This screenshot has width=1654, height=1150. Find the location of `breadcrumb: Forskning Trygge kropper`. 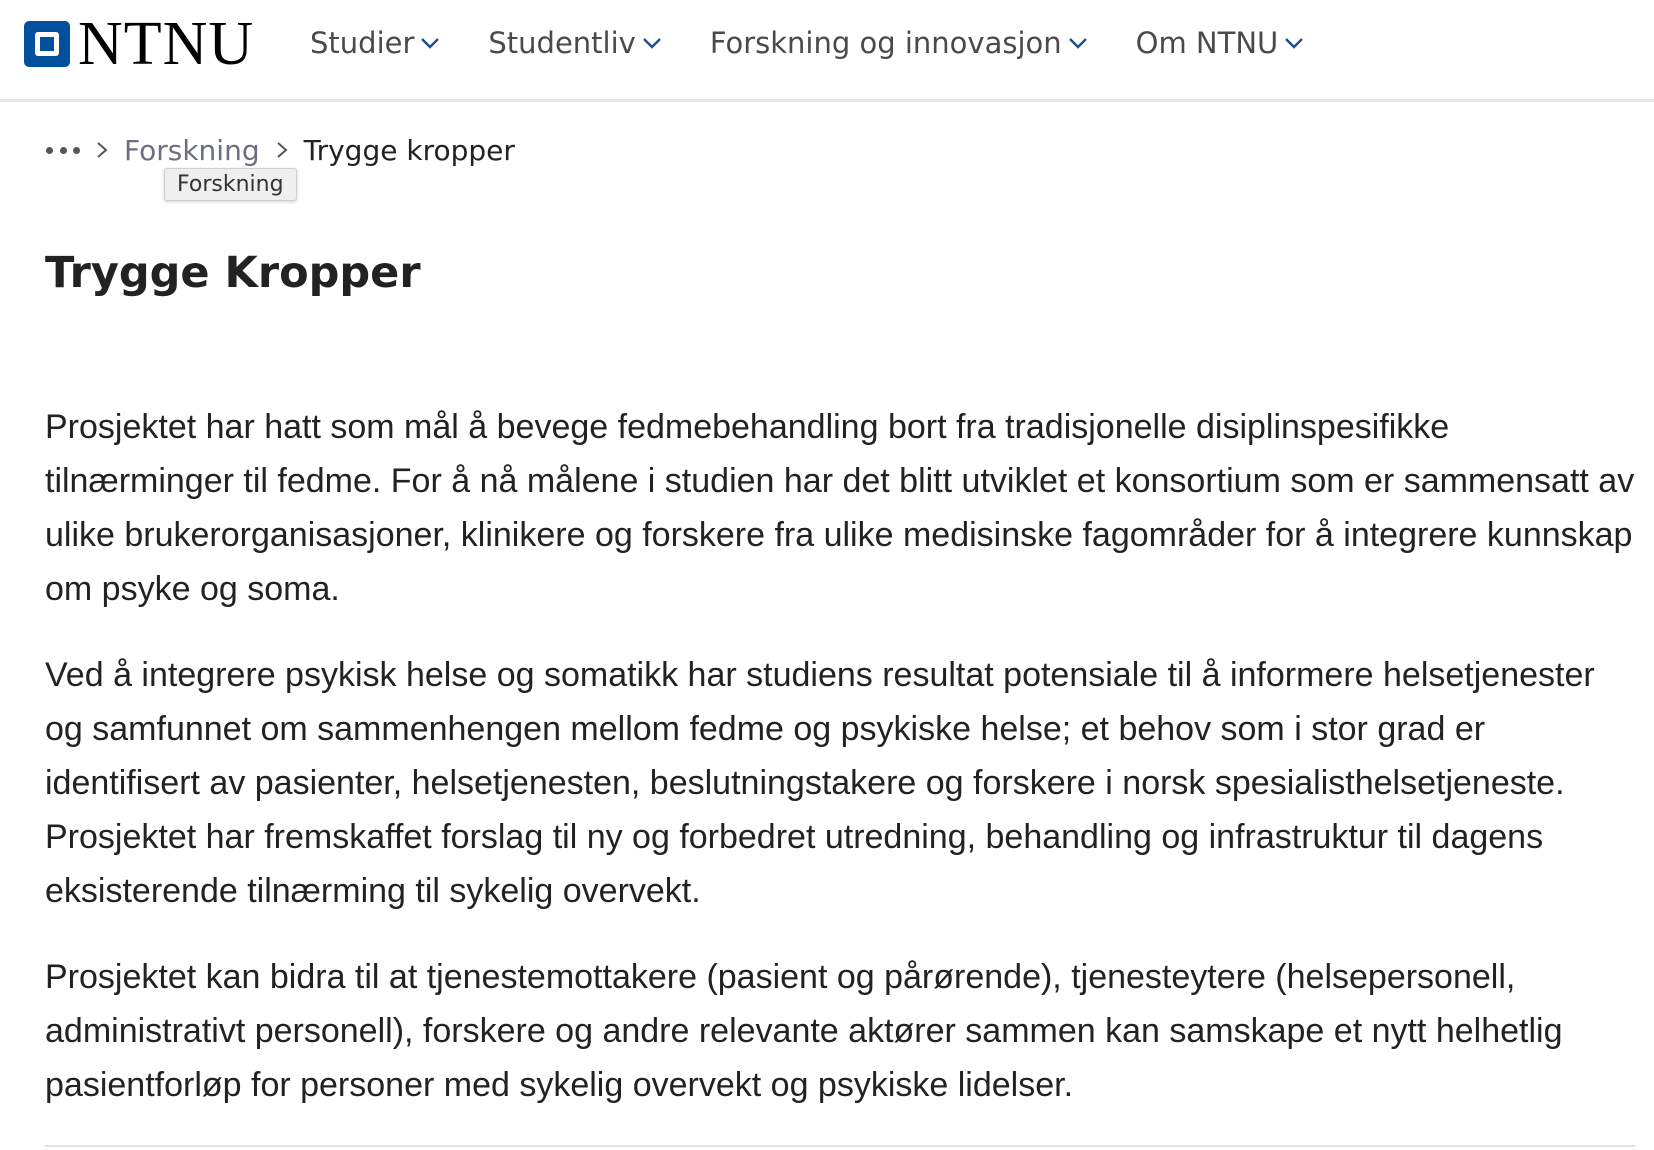

breadcrumb: Forskning Trygge kropper is located at coordinates (280, 150).